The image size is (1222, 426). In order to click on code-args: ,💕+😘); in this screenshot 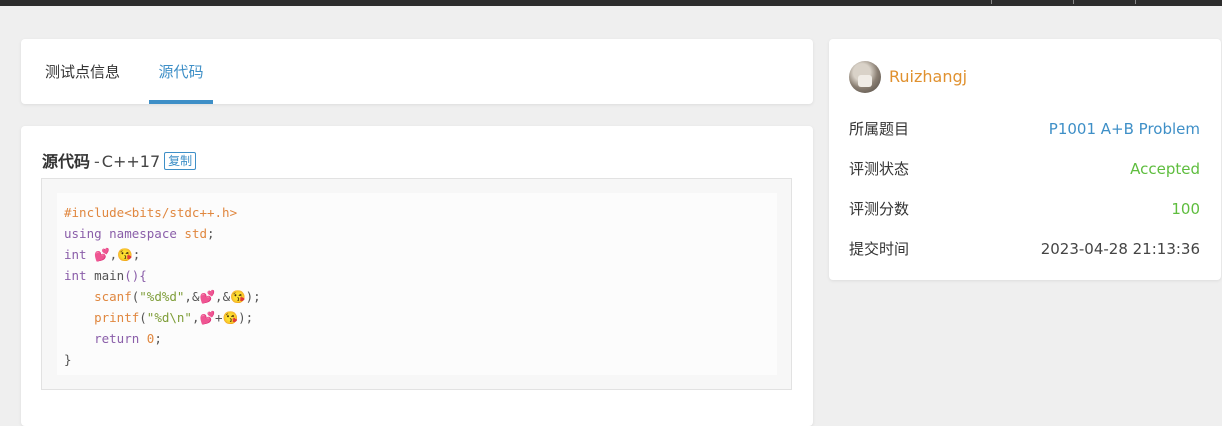, I will do `click(222, 317)`.